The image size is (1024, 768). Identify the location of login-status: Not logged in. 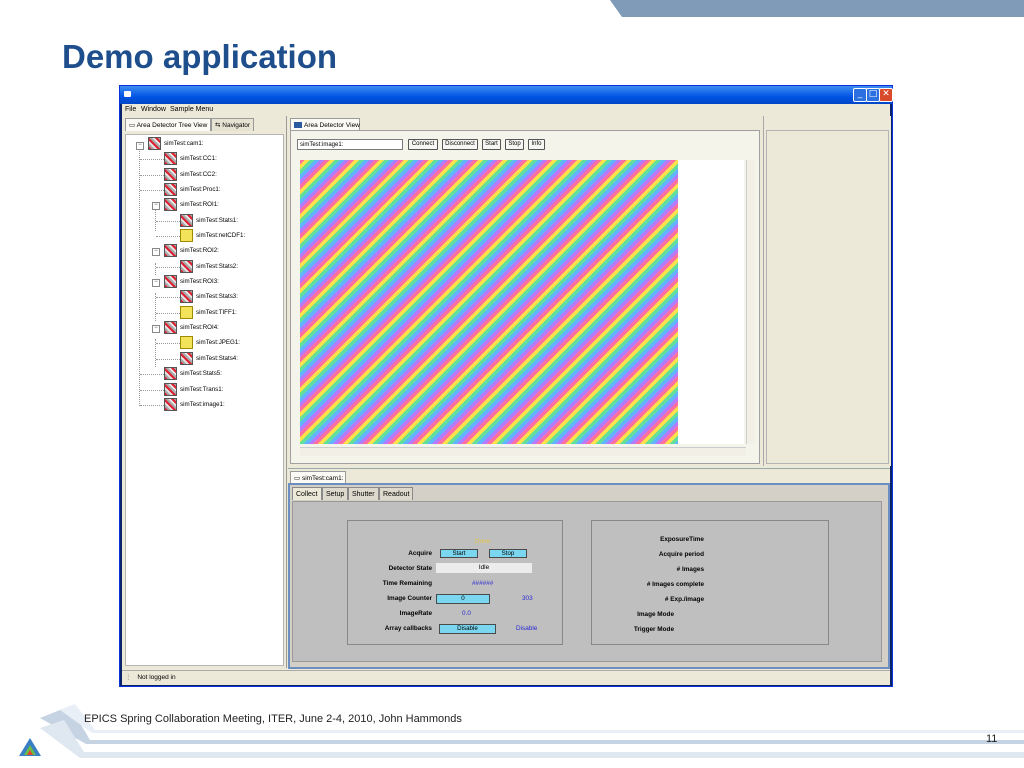
(156, 677).